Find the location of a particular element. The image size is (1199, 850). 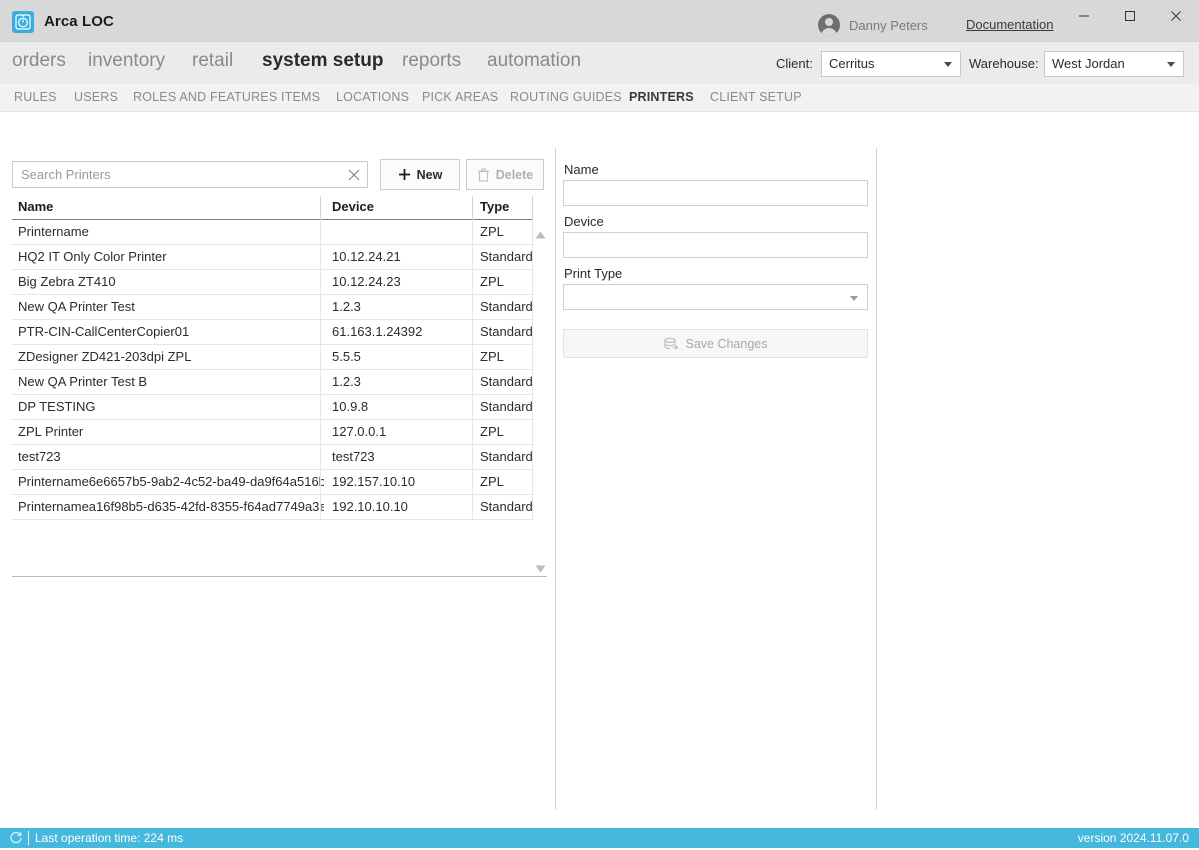

tab-client-setup: CLIENT SETUP is located at coordinates (756, 97).